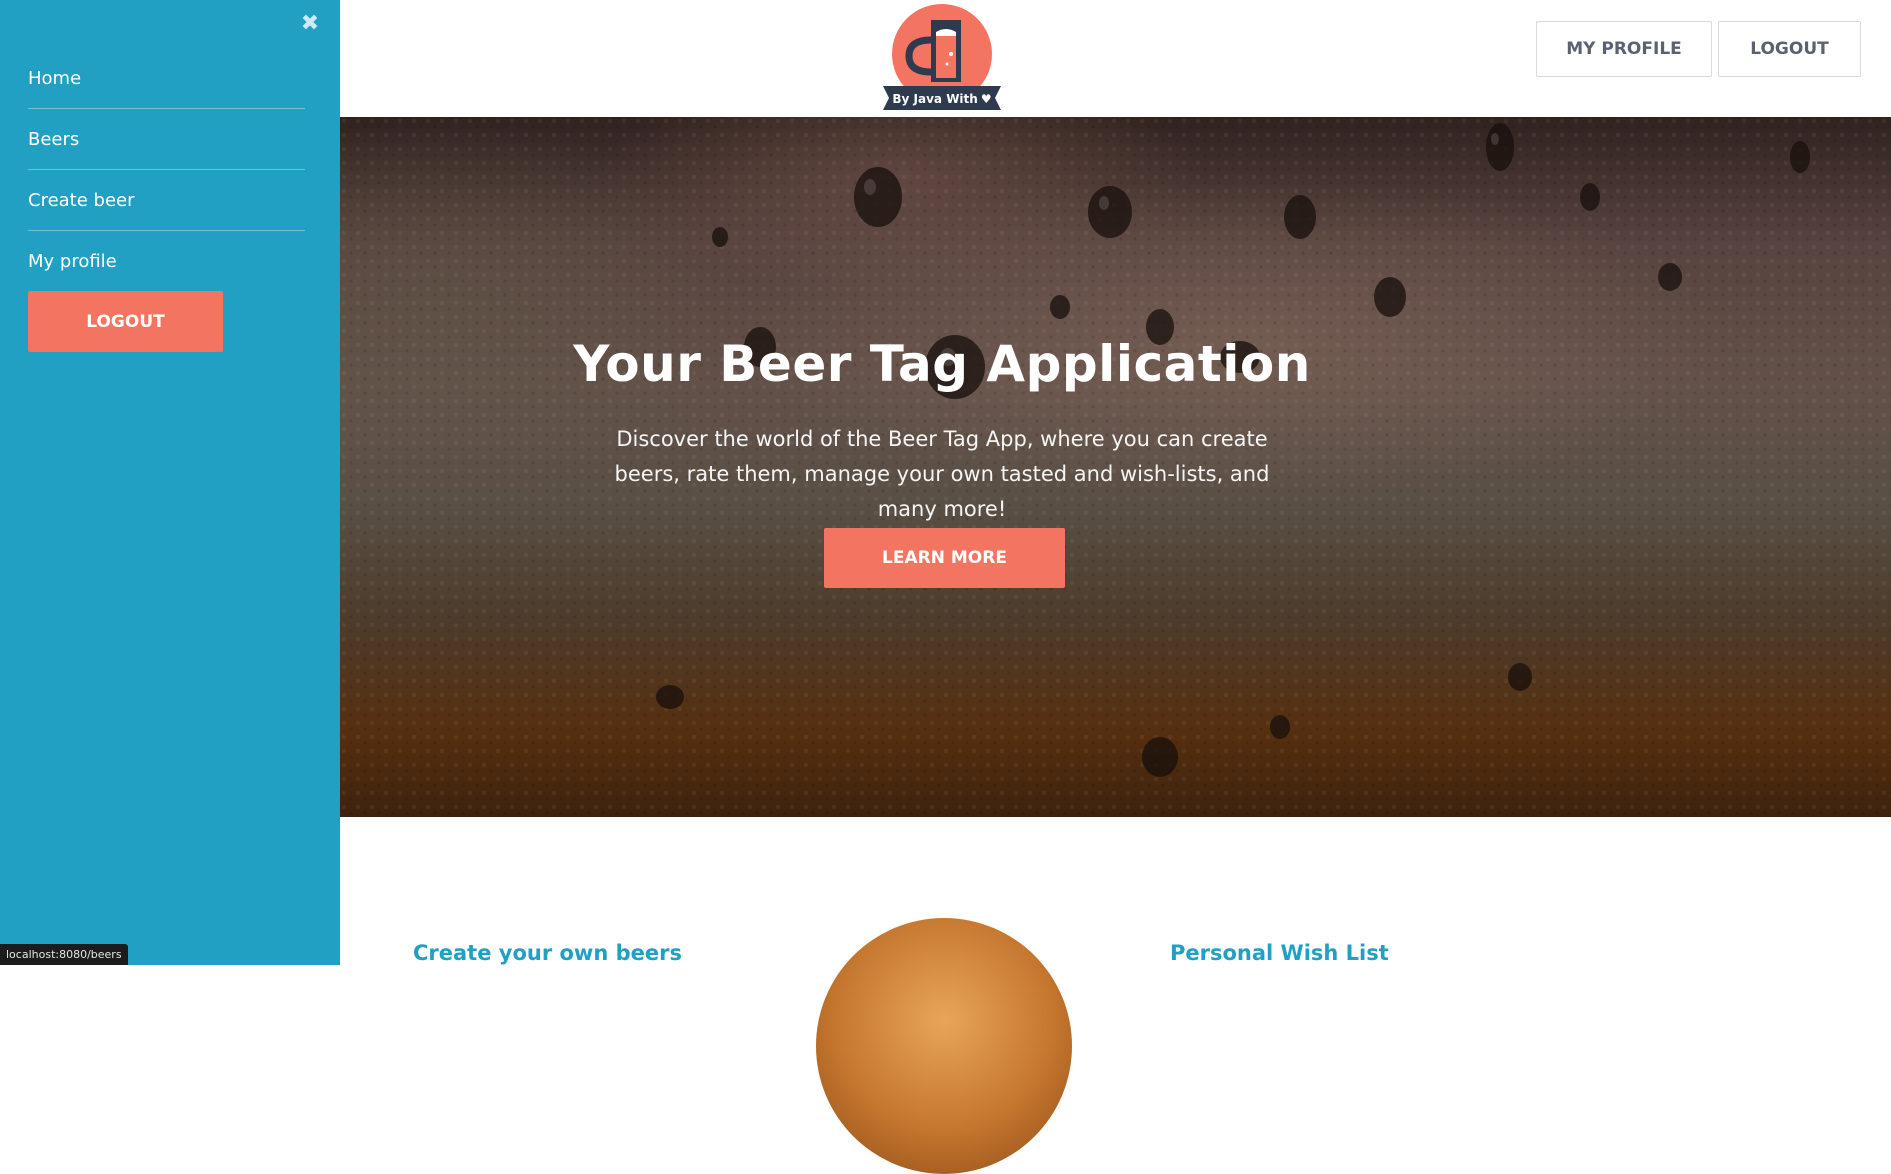 Image resolution: width=1891 pixels, height=1174 pixels. I want to click on hero-title: Your Beer Tag Application, so click(942, 364).